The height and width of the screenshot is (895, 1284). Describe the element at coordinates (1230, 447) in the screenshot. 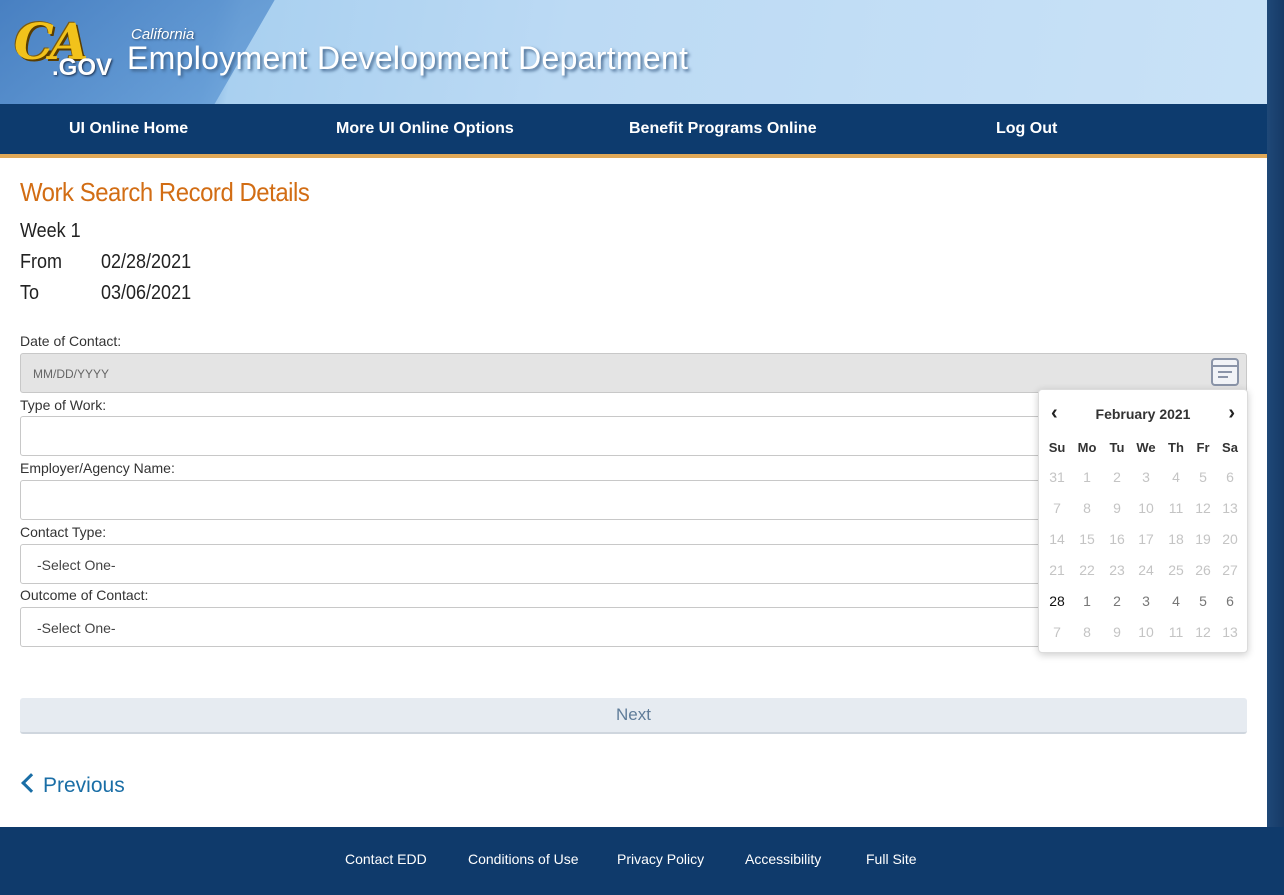

I see `calendar-dow-sa: Sa` at that location.